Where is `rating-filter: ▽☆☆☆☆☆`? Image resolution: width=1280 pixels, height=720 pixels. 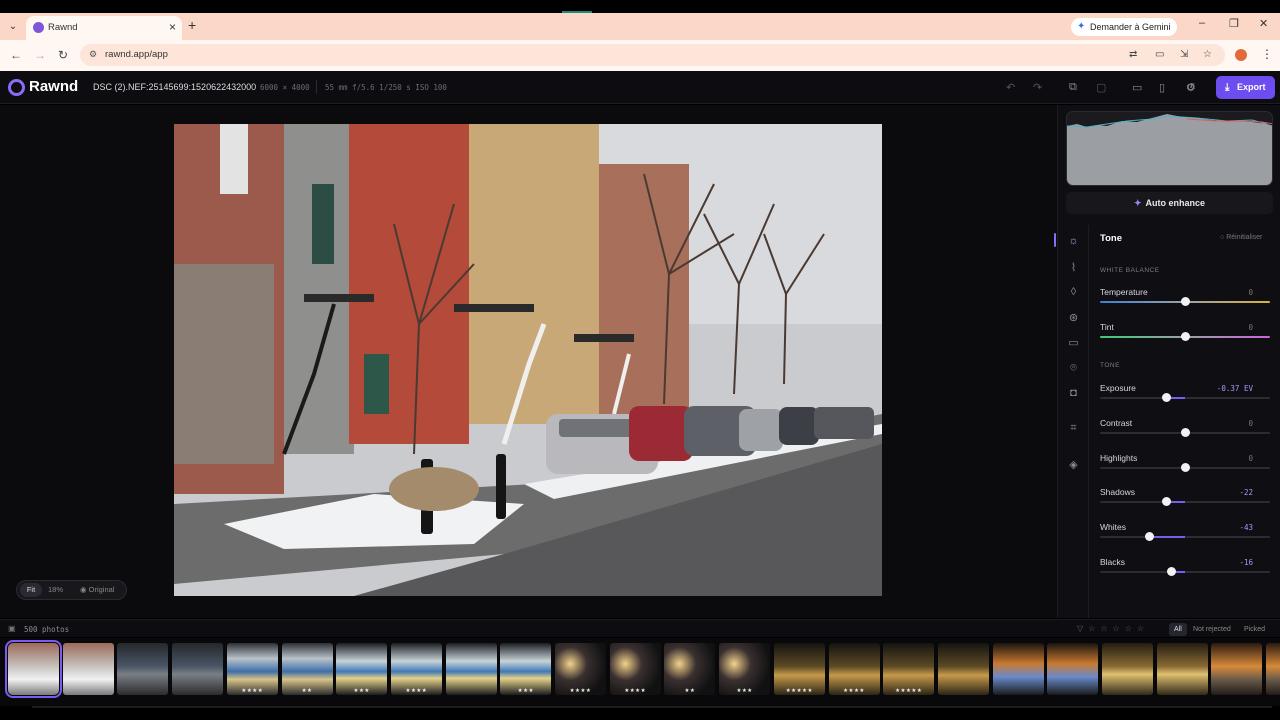
rating-filter: ▽☆☆☆☆☆ is located at coordinates (1113, 628).